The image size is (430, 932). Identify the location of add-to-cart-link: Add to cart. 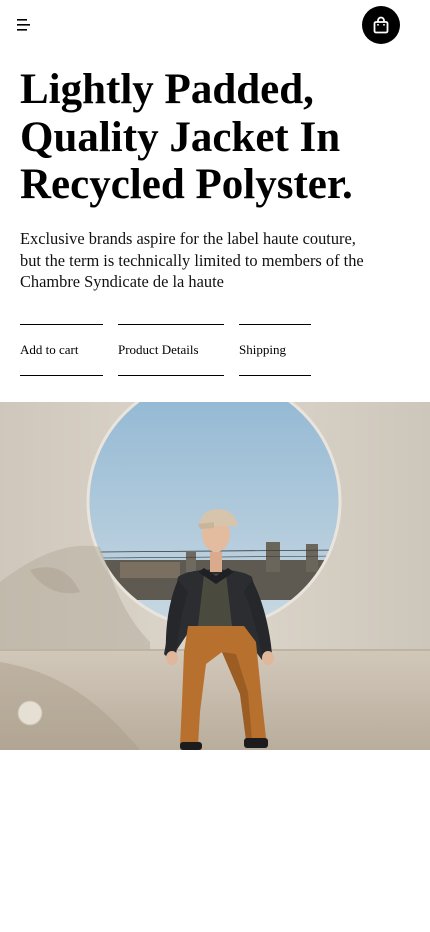
(61, 350).